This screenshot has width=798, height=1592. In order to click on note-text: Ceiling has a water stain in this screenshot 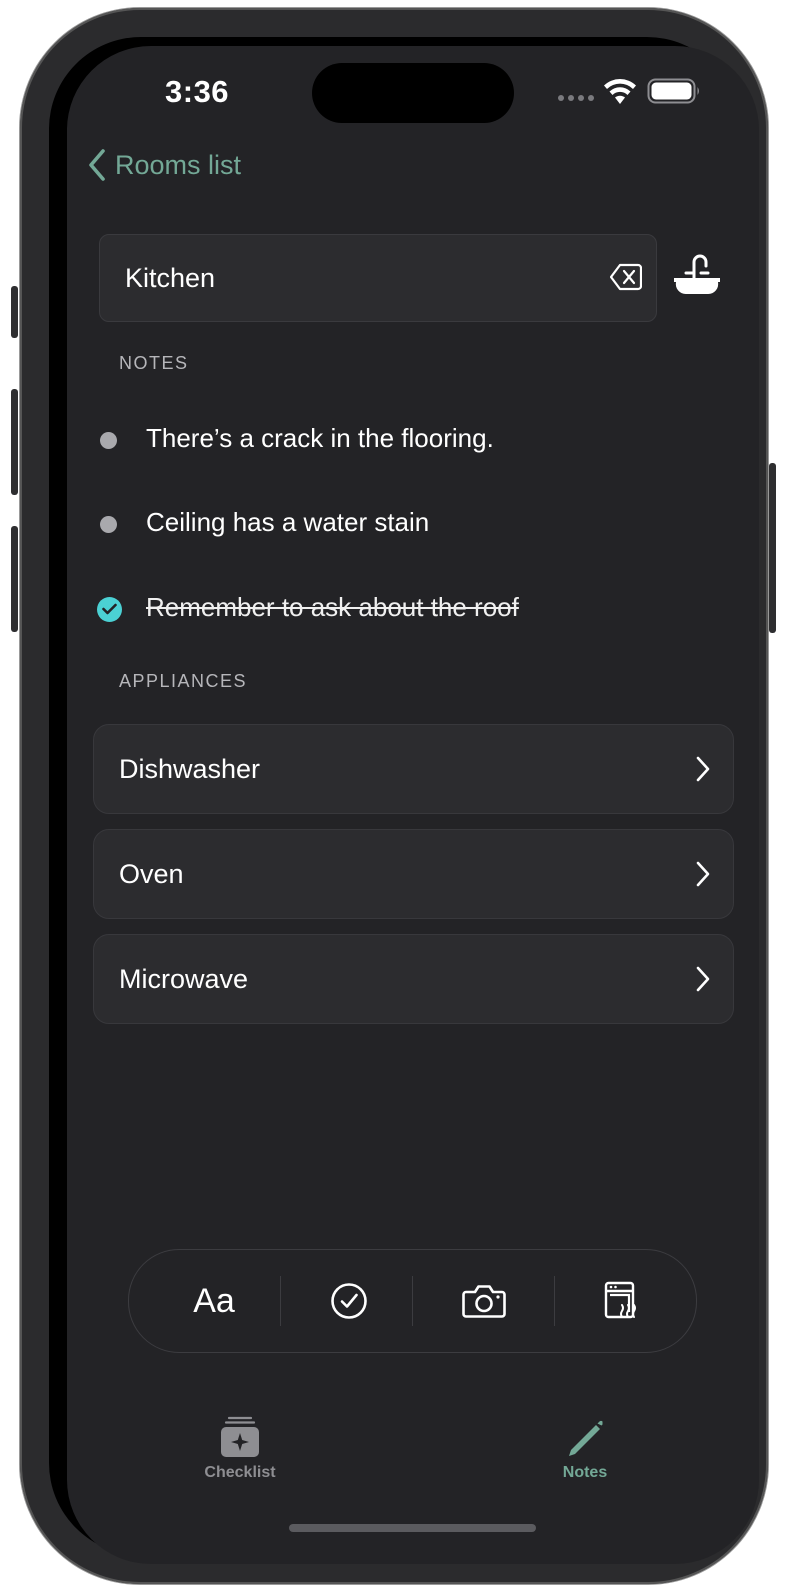, I will do `click(287, 522)`.